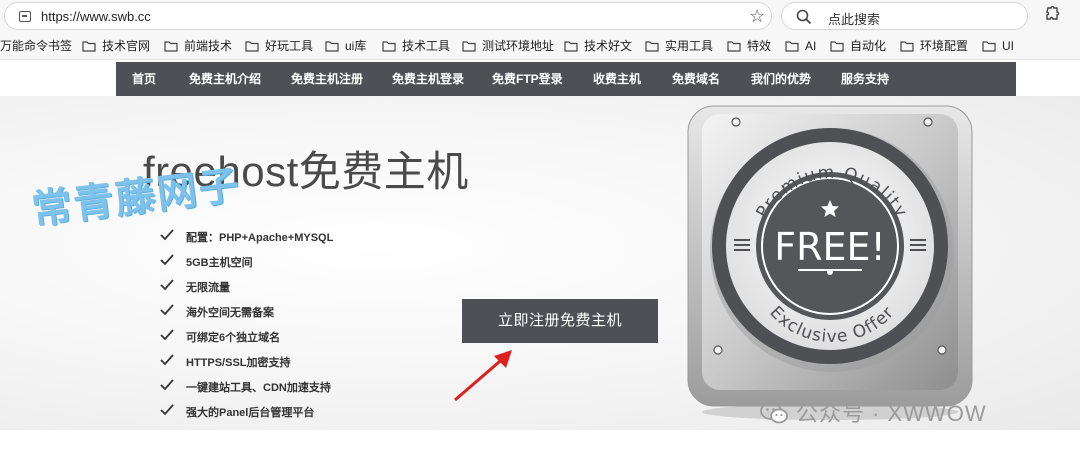 This screenshot has height=456, width=1080. What do you see at coordinates (225, 79) in the screenshot?
I see `nav-item-intro: 免费主机介绍` at bounding box center [225, 79].